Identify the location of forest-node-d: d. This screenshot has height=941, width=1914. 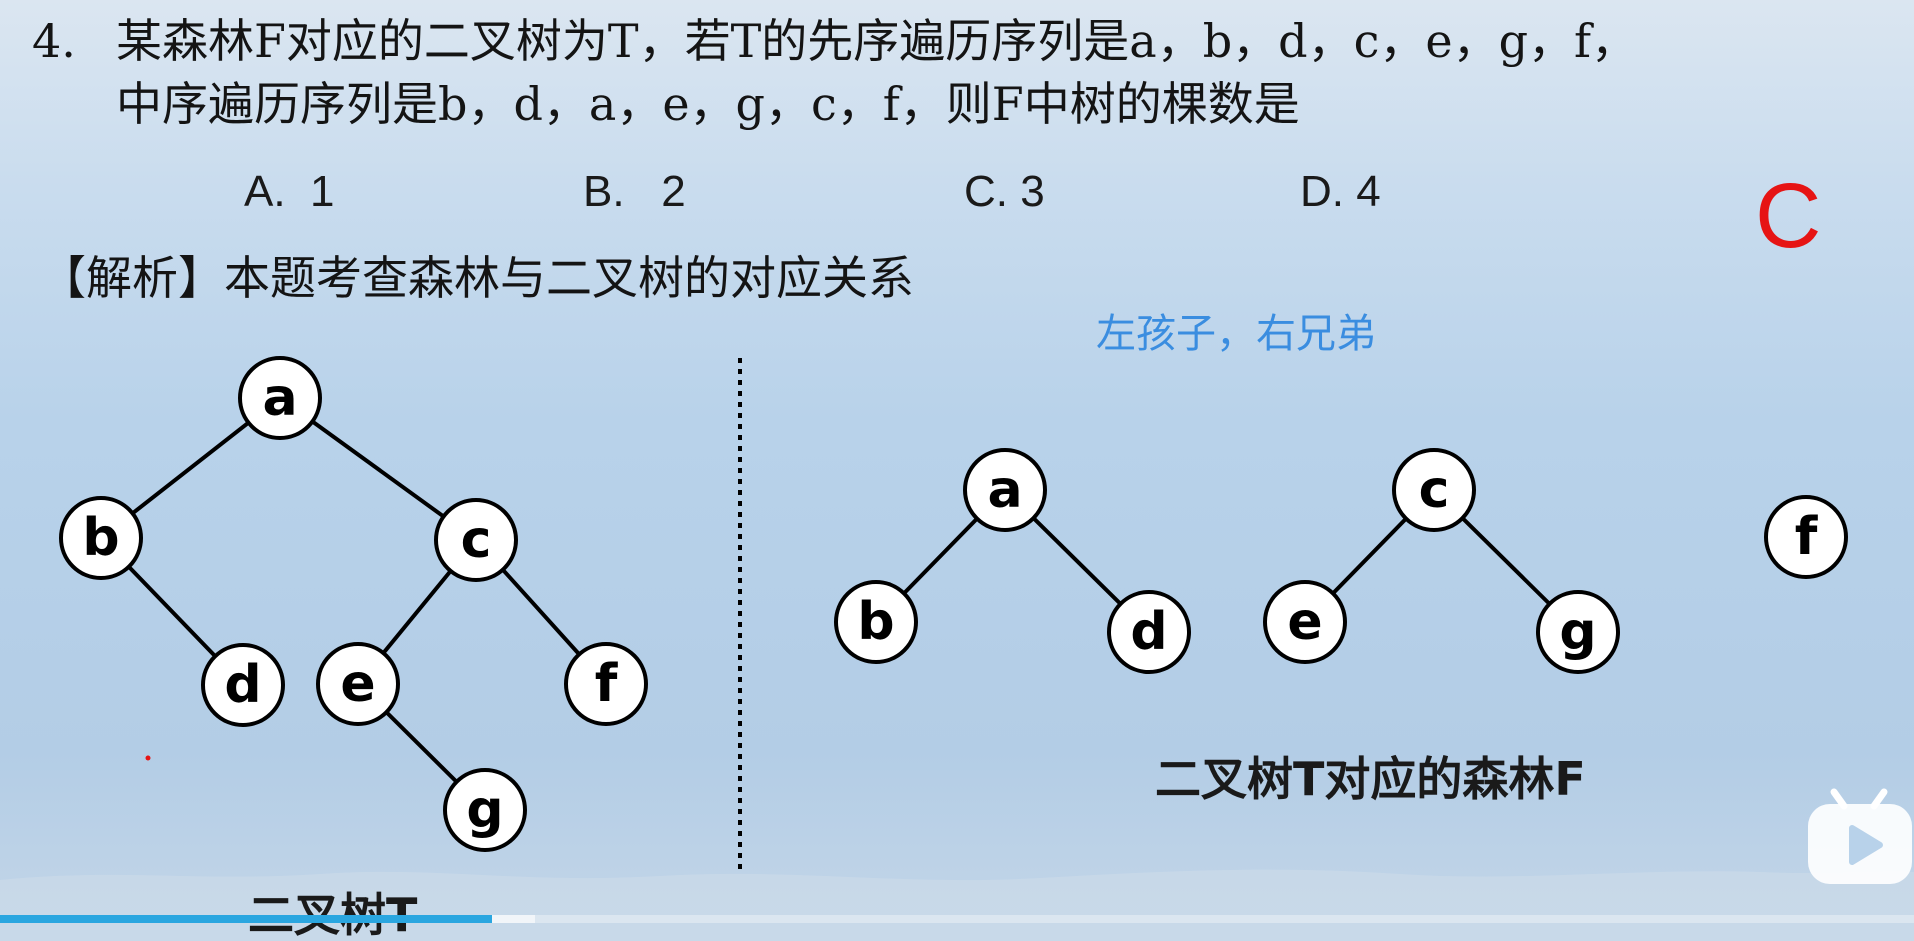
(1149, 632).